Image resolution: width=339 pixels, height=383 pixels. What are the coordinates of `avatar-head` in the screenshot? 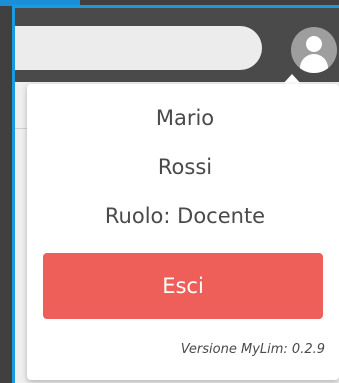 It's located at (314, 44).